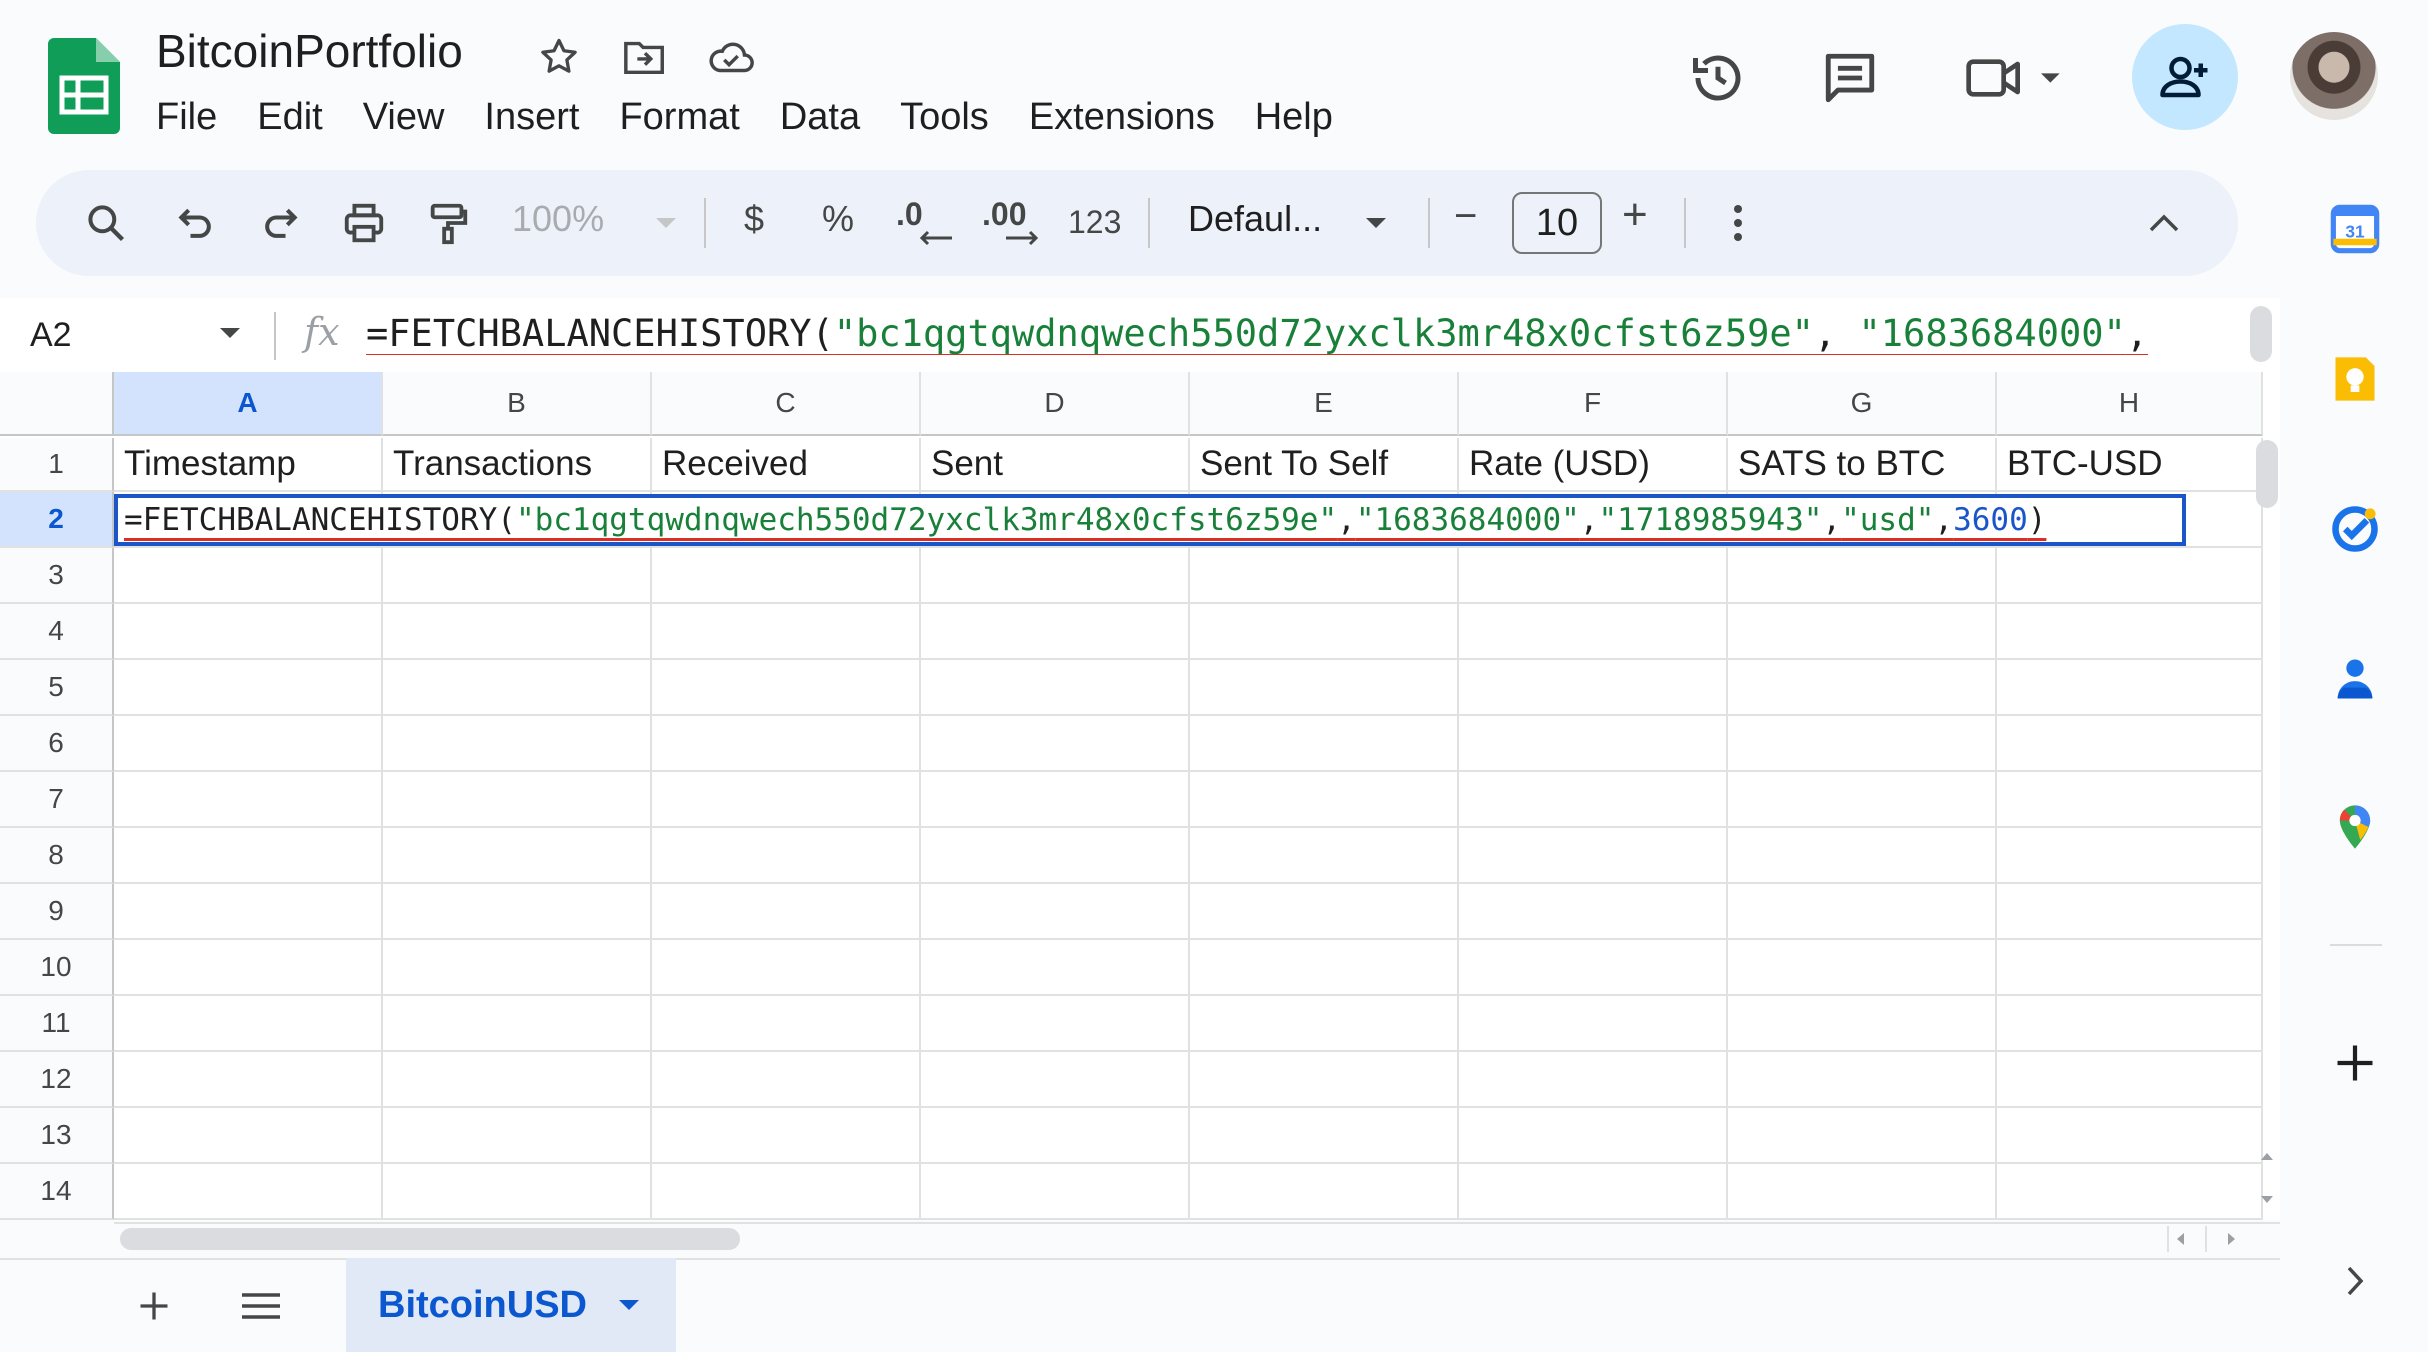  I want to click on cell-b5, so click(517, 688).